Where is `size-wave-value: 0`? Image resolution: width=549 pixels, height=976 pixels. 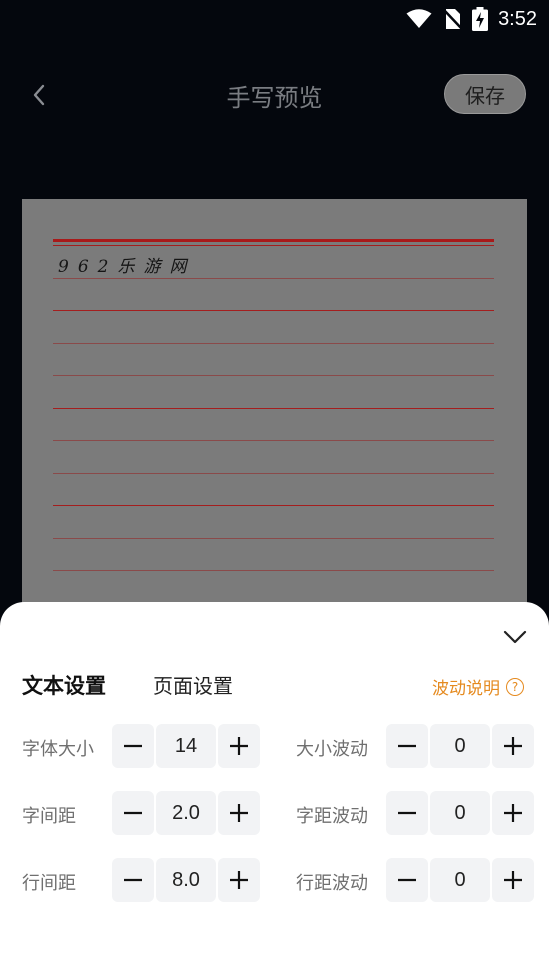 size-wave-value: 0 is located at coordinates (460, 746).